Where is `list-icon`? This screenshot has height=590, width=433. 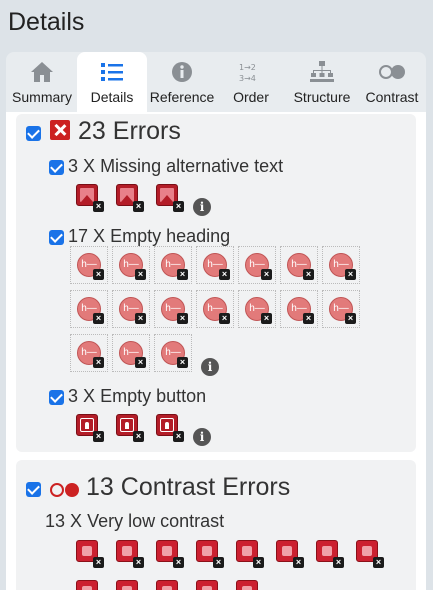
list-icon is located at coordinates (112, 72).